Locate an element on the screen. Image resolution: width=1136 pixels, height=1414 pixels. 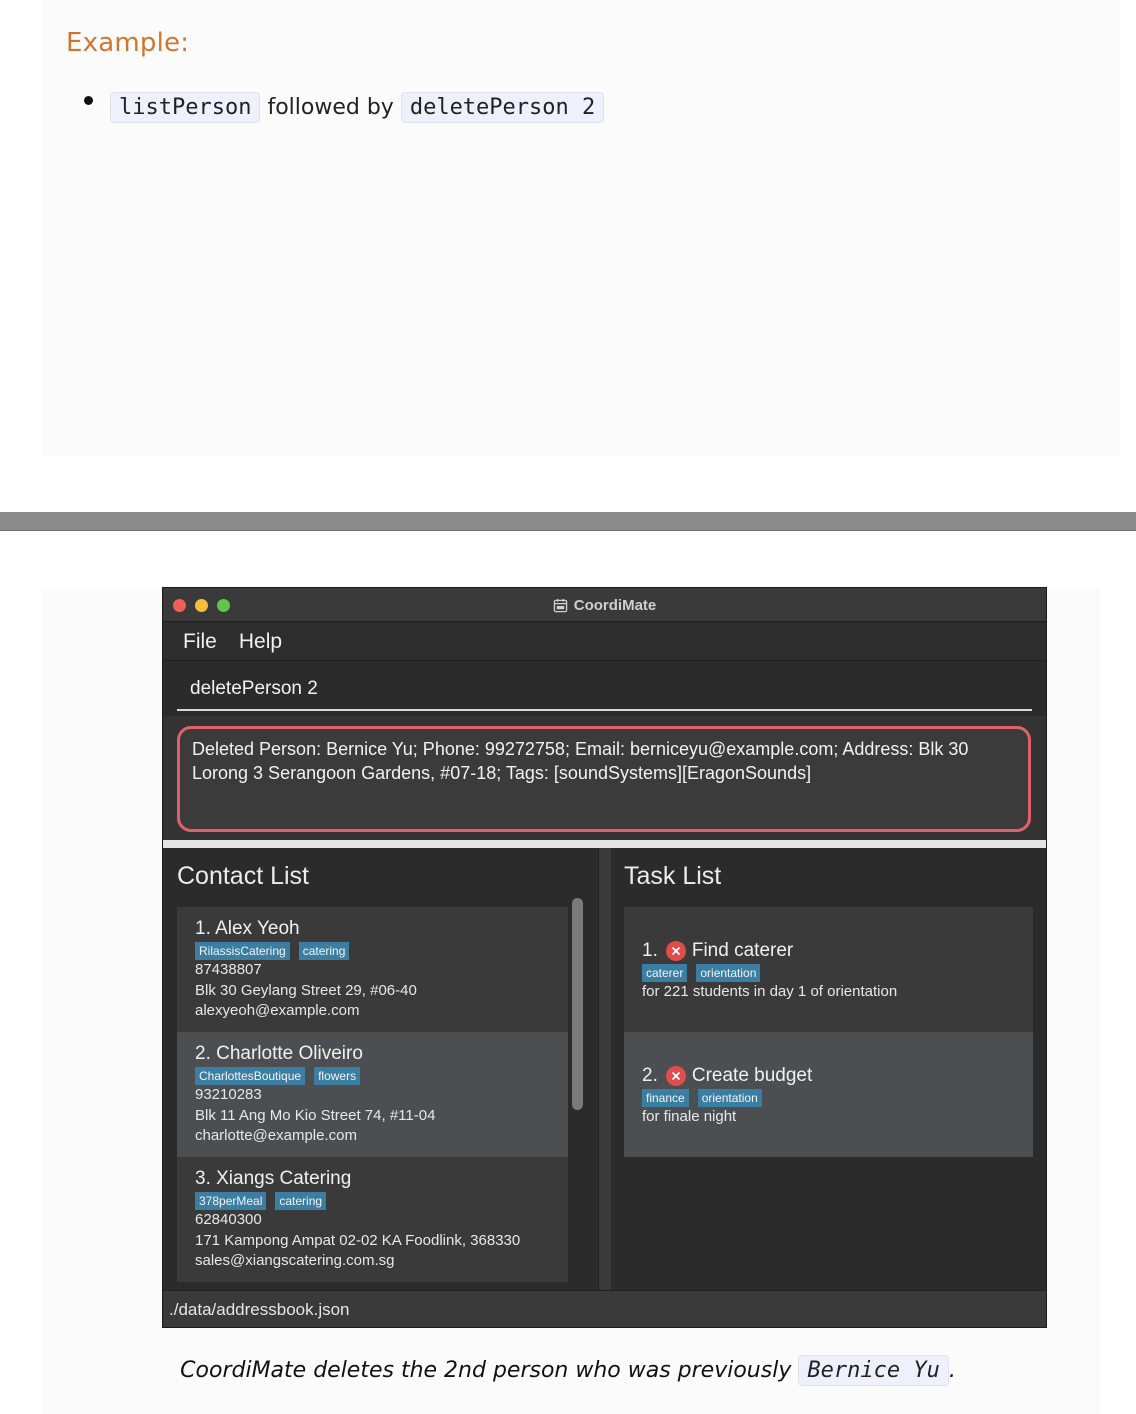
task-index: 2. is located at coordinates (650, 1075).